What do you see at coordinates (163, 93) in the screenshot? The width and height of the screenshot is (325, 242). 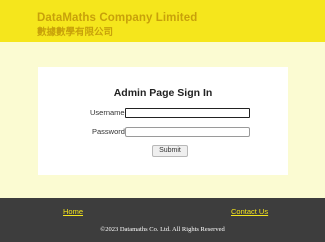 I see `page-title: Admin Page Sign In` at bounding box center [163, 93].